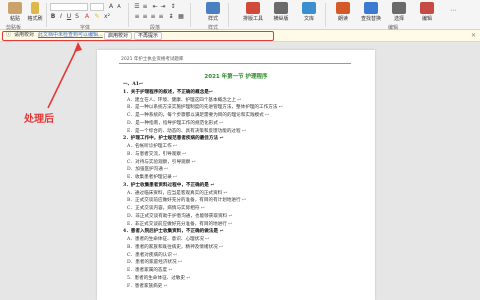 This screenshot has height=300, width=480. I want to click on search-icon, so click(371, 8).